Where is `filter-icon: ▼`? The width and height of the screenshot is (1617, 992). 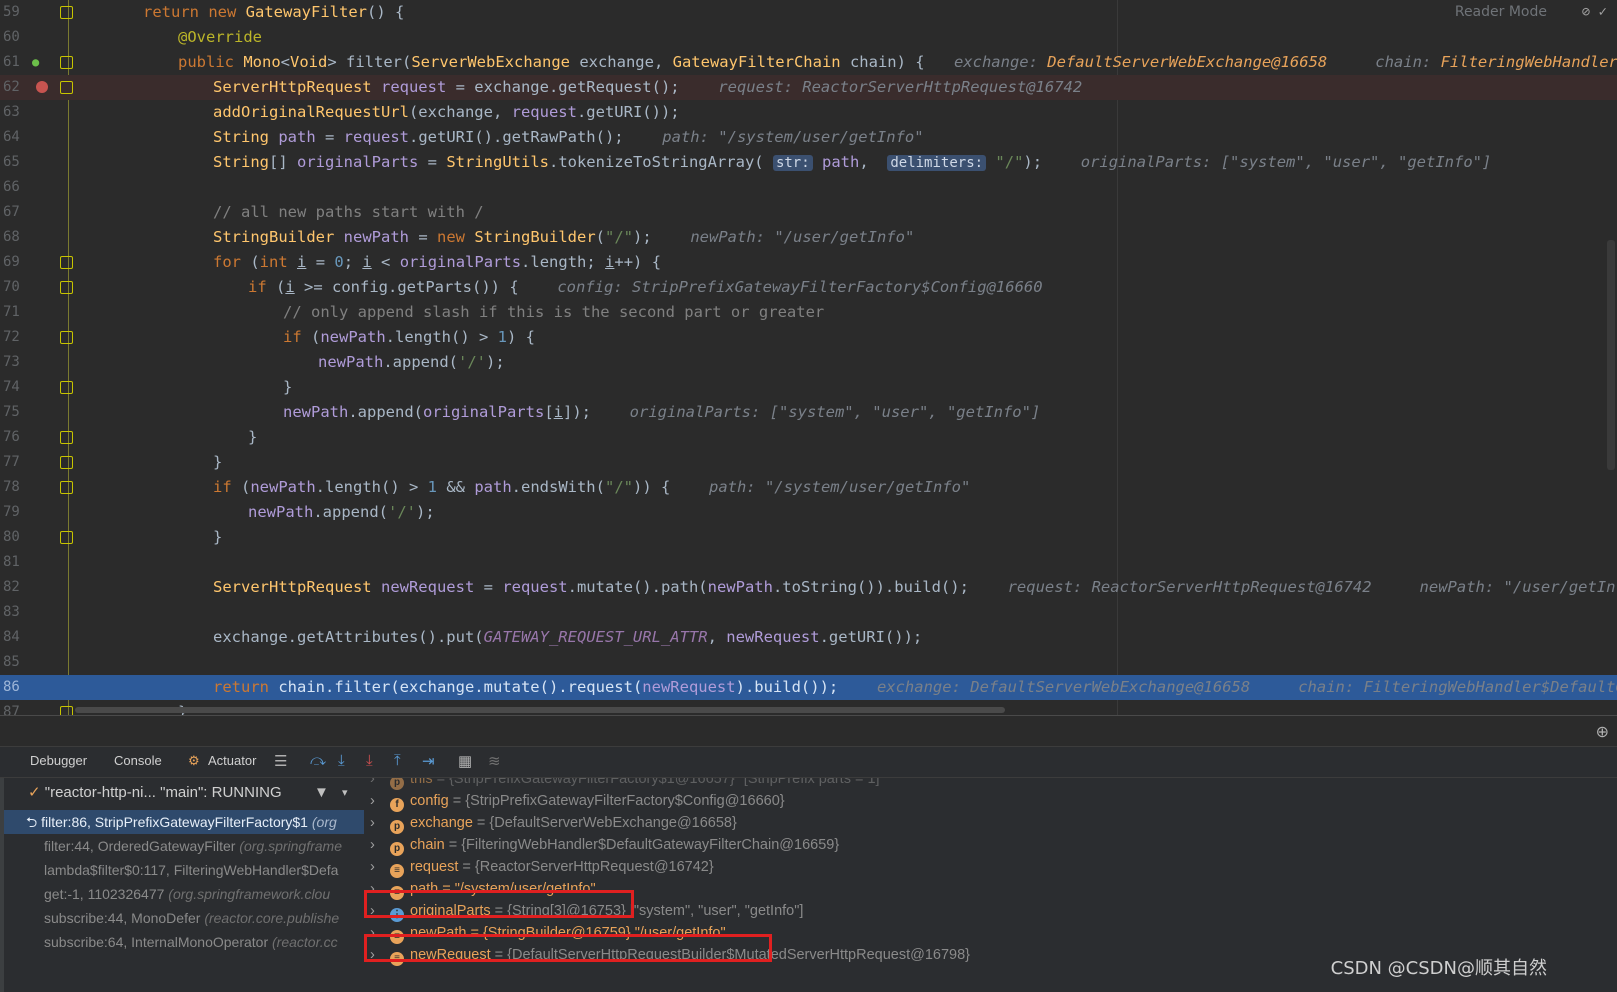
filter-icon: ▼ is located at coordinates (321, 793).